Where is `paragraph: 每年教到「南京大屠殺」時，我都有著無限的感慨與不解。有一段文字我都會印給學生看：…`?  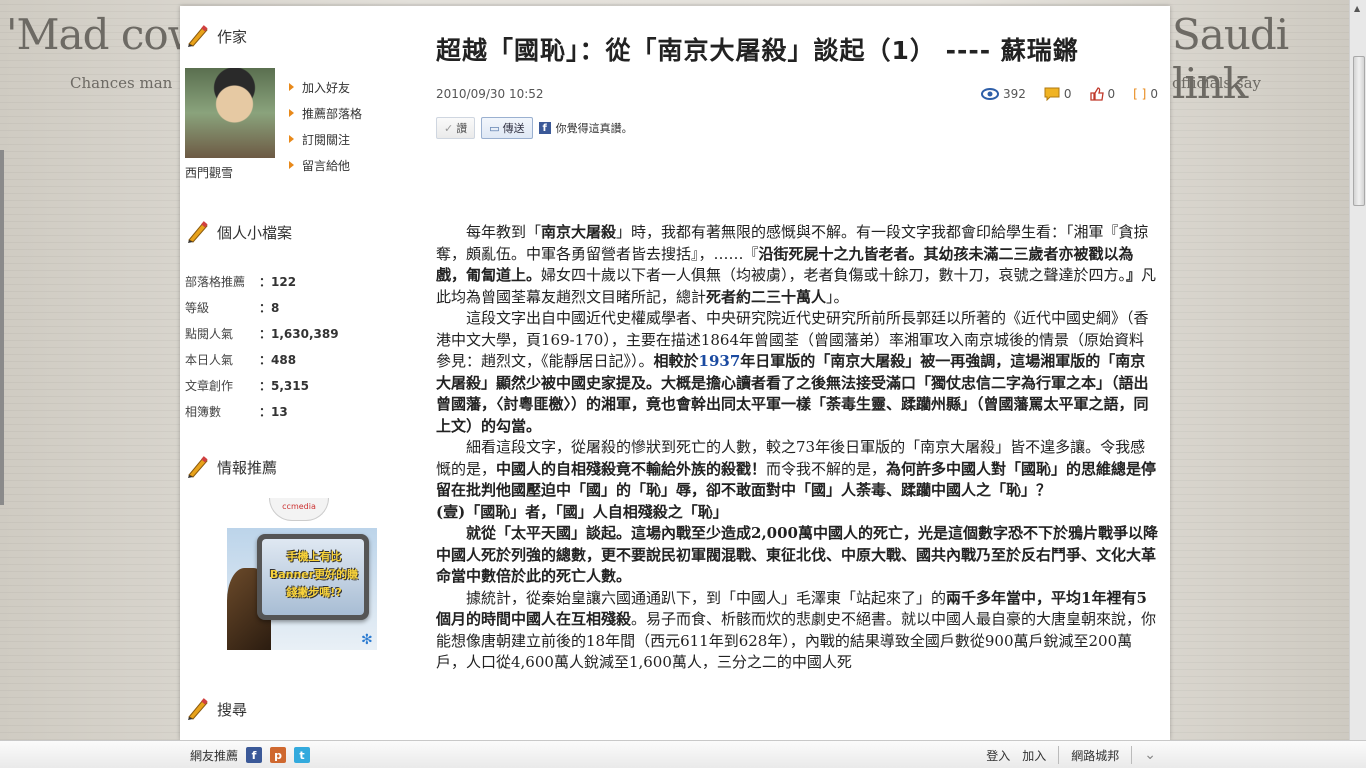 paragraph: 每年教到「南京大屠殺」時，我都有著無限的感慨與不解。有一段文字我都會印給學生看：… is located at coordinates (796, 264).